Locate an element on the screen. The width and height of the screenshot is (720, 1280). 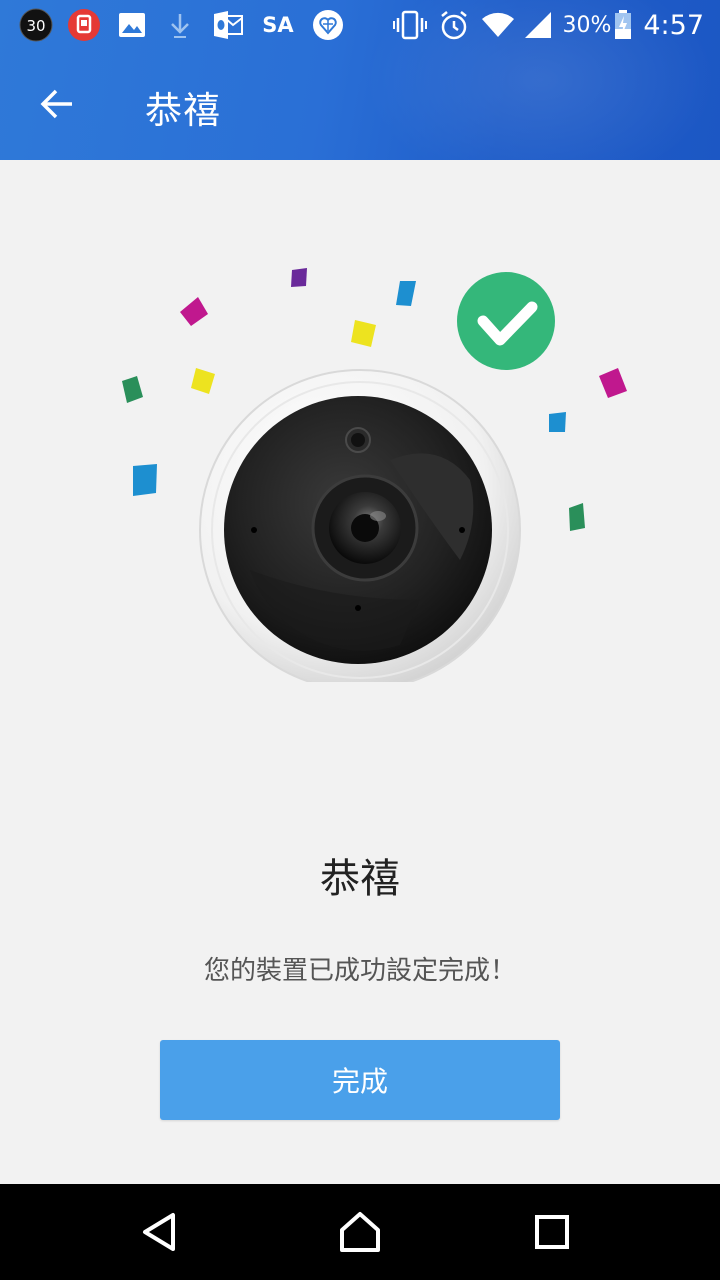
status-bar: 30 SA 30% 4:57 is located at coordinates (360, 25).